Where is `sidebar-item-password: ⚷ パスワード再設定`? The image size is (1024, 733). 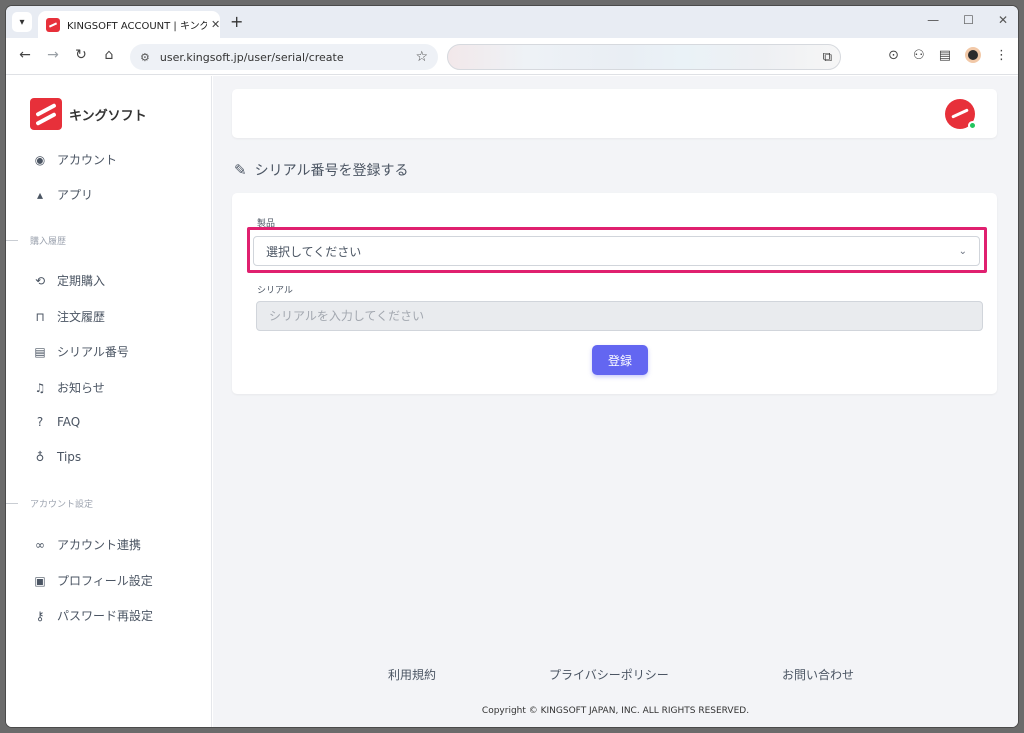 sidebar-item-password: ⚷ パスワード再設定 is located at coordinates (92, 615).